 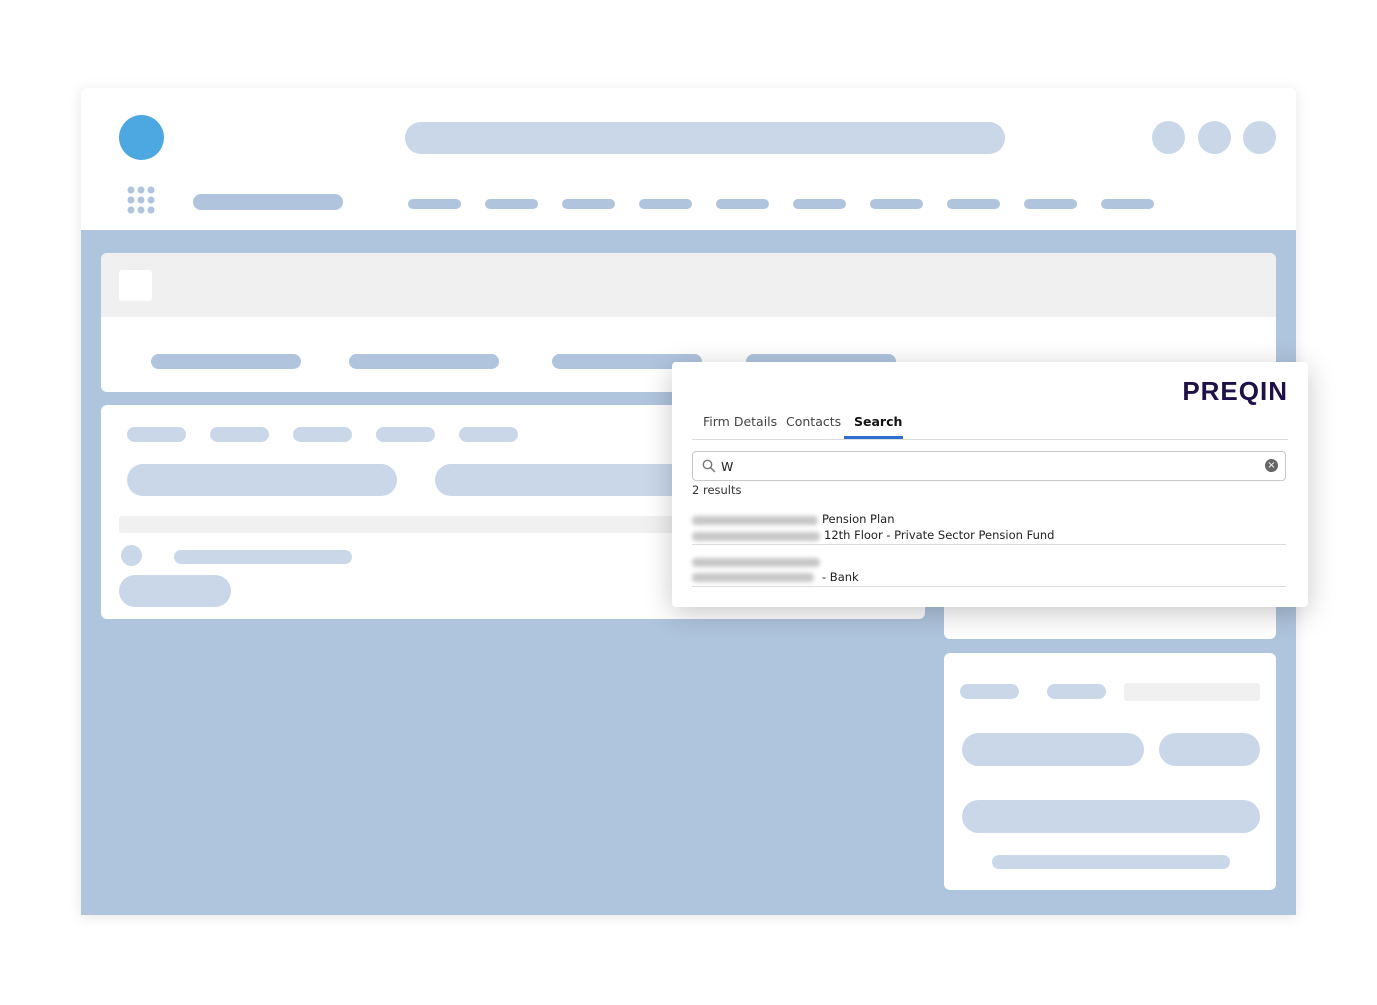 I want to click on global-search-placeholder, so click(x=705, y=138).